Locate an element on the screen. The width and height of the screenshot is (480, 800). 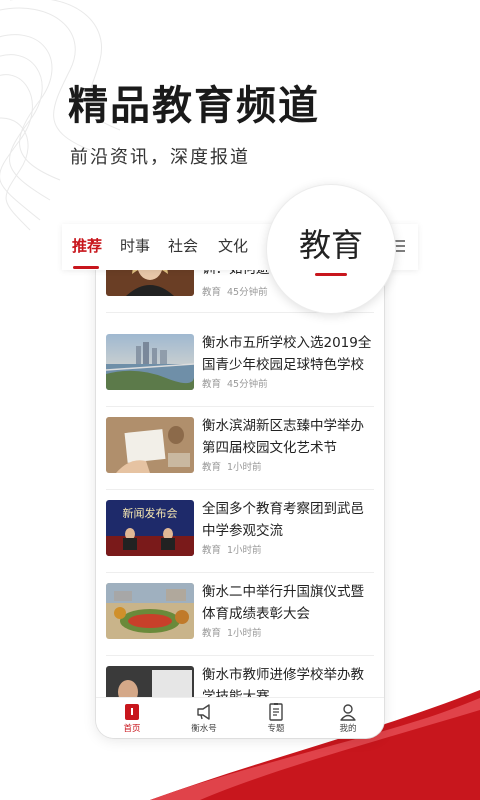
hero-subtitle: 前沿资讯，深度报道 is located at coordinates (160, 157).